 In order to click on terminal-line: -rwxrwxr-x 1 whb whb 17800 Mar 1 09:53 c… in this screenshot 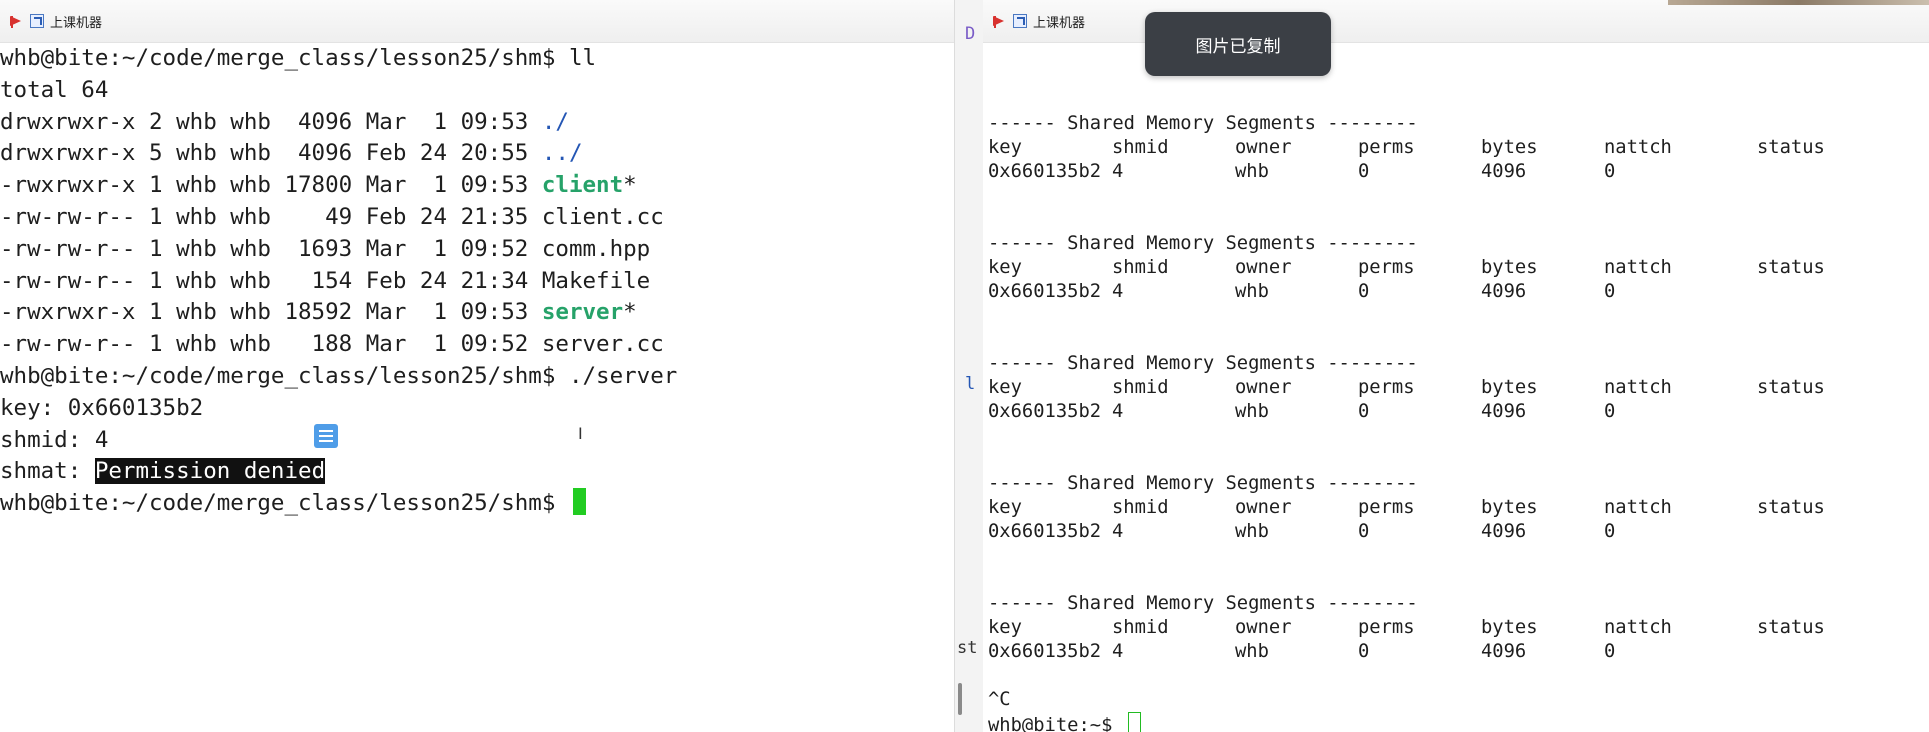, I will do `click(477, 186)`.